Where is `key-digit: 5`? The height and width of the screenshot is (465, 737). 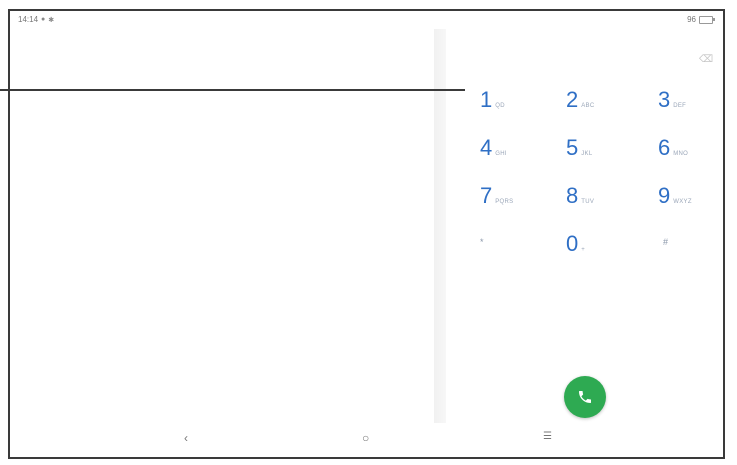 key-digit: 5 is located at coordinates (572, 147).